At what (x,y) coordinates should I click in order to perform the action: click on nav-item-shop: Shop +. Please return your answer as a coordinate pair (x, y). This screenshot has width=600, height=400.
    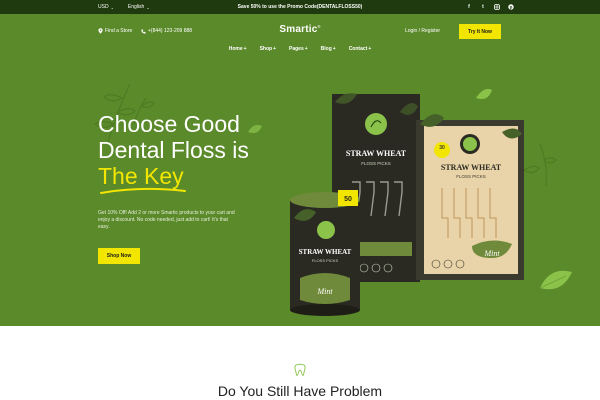
    Looking at the image, I should click on (268, 49).